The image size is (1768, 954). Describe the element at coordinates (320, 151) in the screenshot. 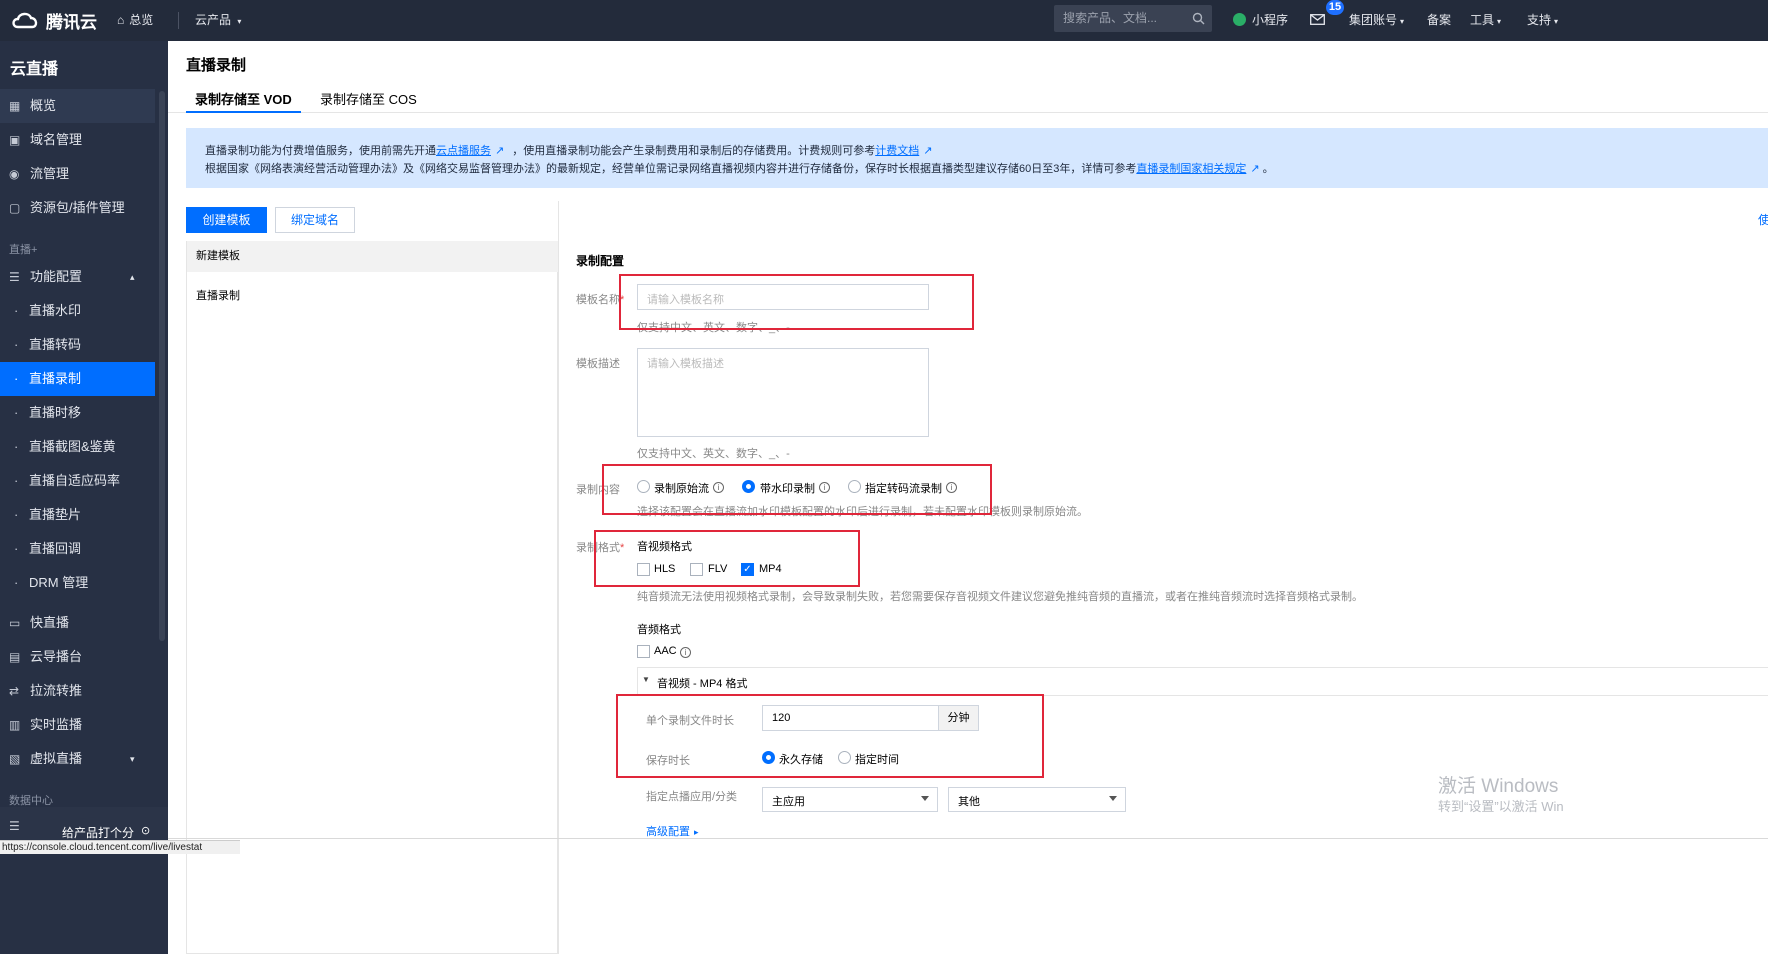

I see `notice-text: 直播录制功能为付费增值服务，使用前需先开通` at that location.